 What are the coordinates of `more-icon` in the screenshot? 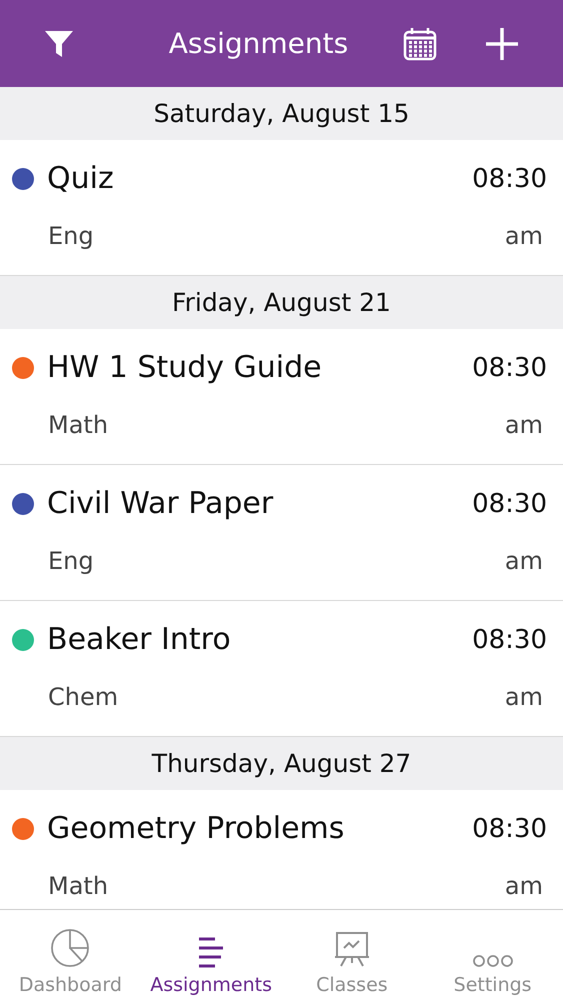 It's located at (493, 961).